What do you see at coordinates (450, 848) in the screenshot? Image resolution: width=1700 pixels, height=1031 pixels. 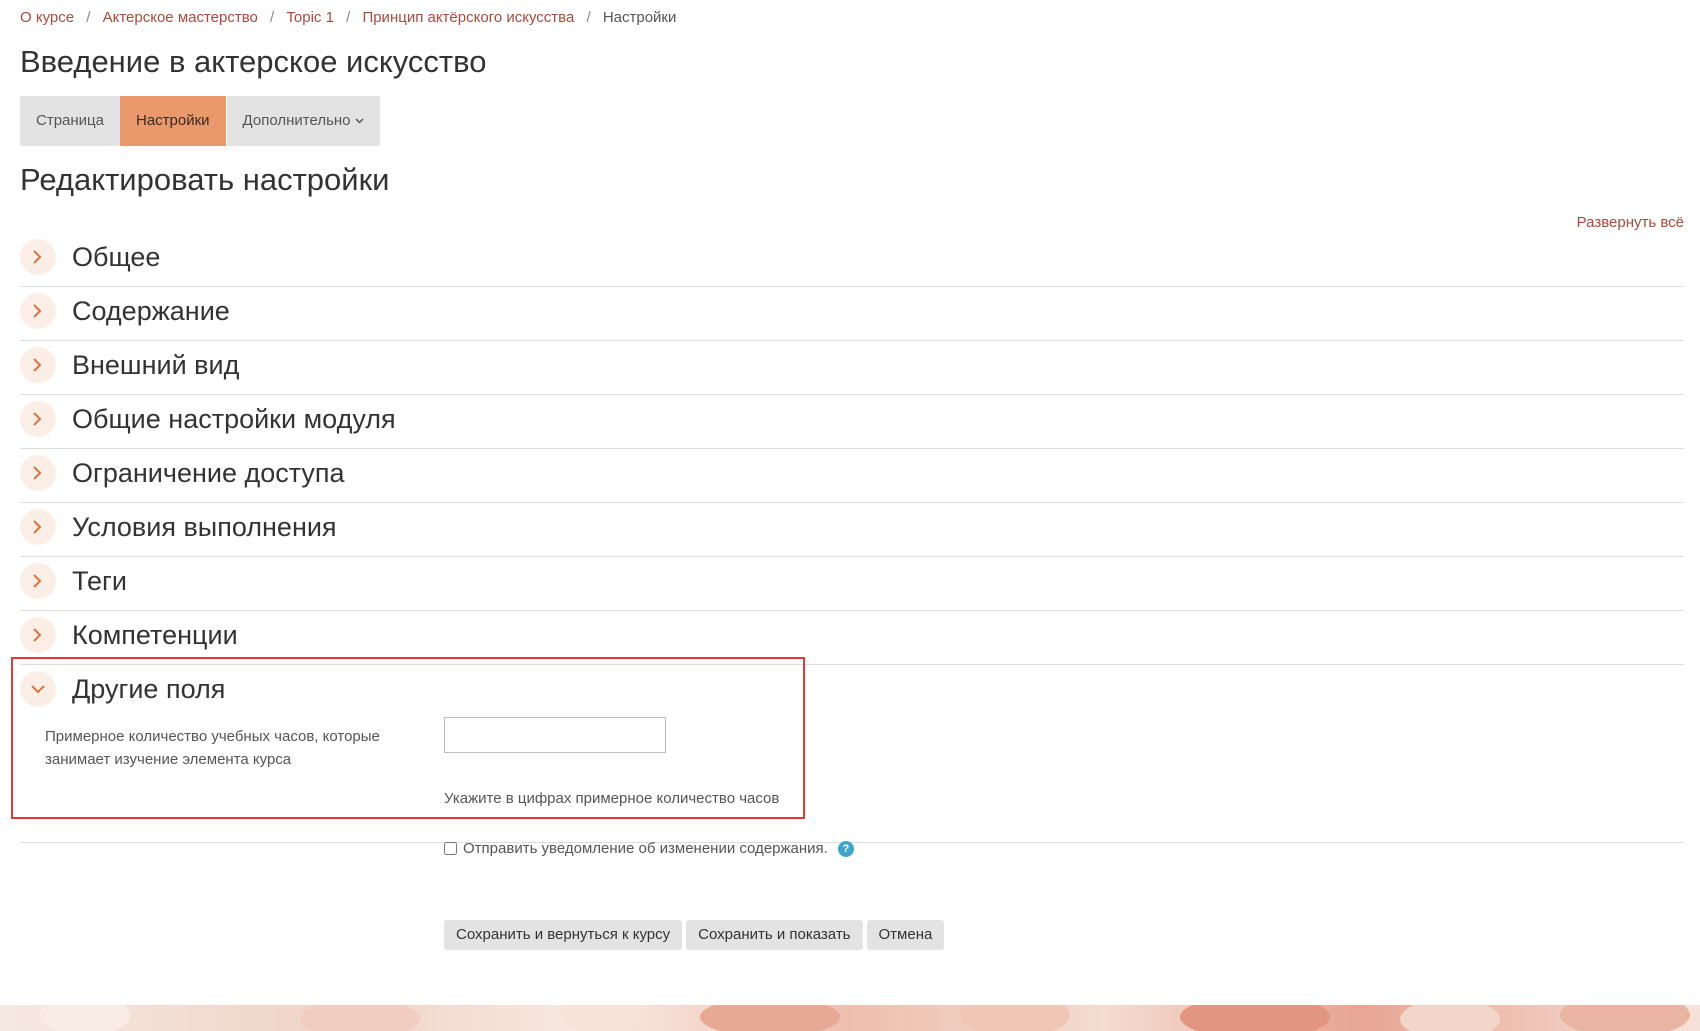 I see `notify-checkbox` at bounding box center [450, 848].